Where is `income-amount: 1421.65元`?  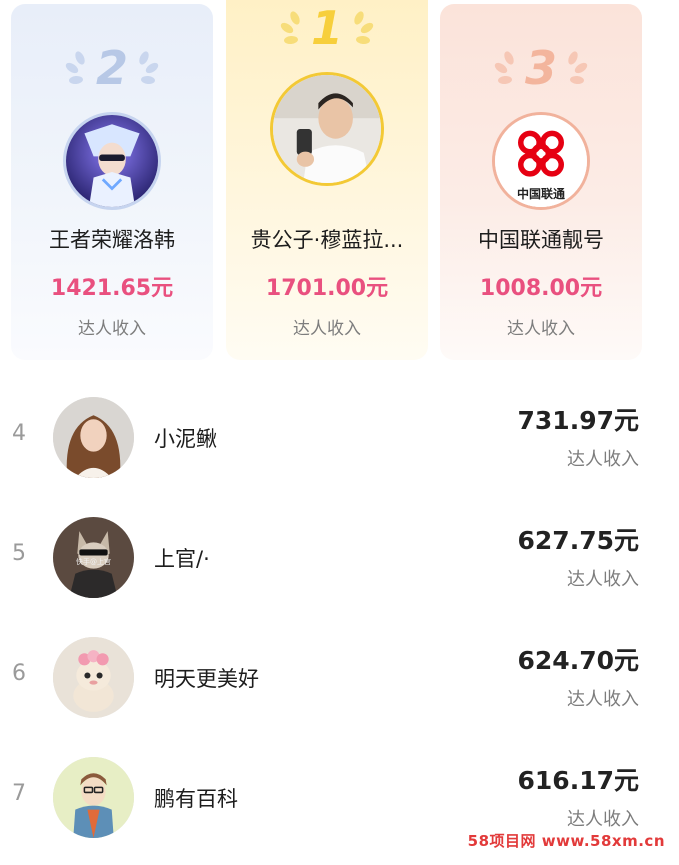 income-amount: 1421.65元 is located at coordinates (112, 288).